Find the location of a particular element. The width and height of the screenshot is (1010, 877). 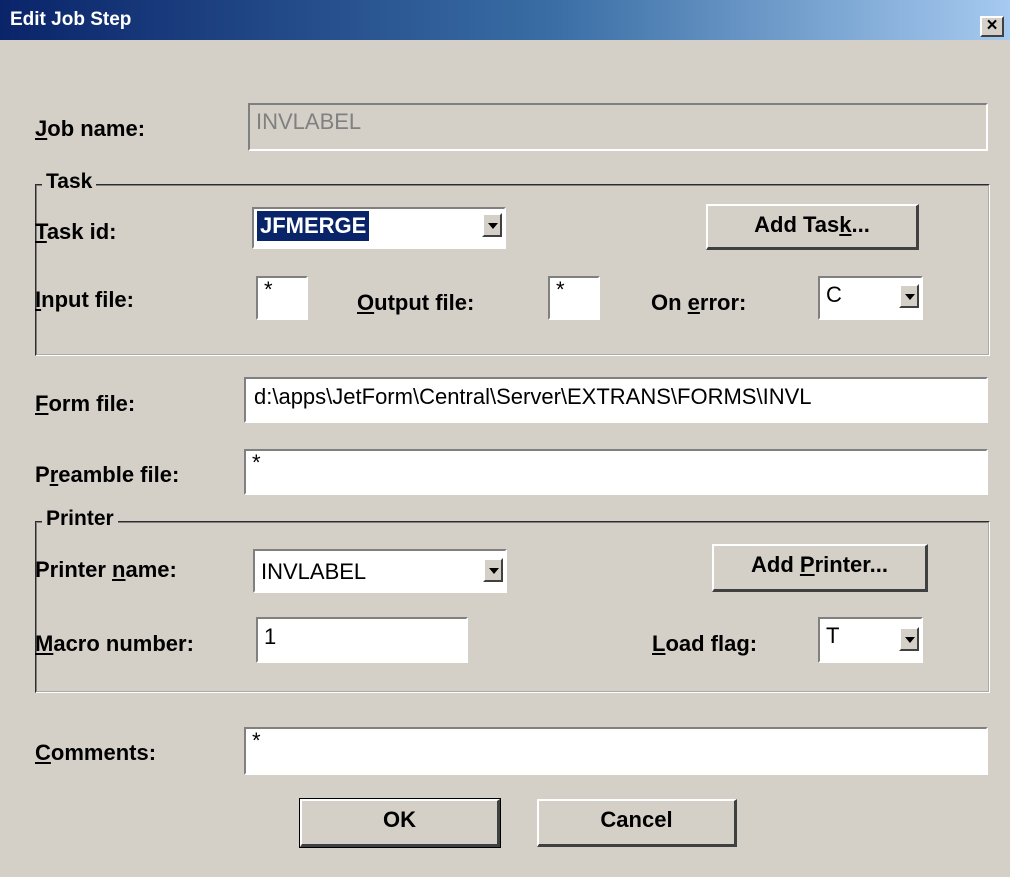

task-group-title: Task is located at coordinates (69, 182).